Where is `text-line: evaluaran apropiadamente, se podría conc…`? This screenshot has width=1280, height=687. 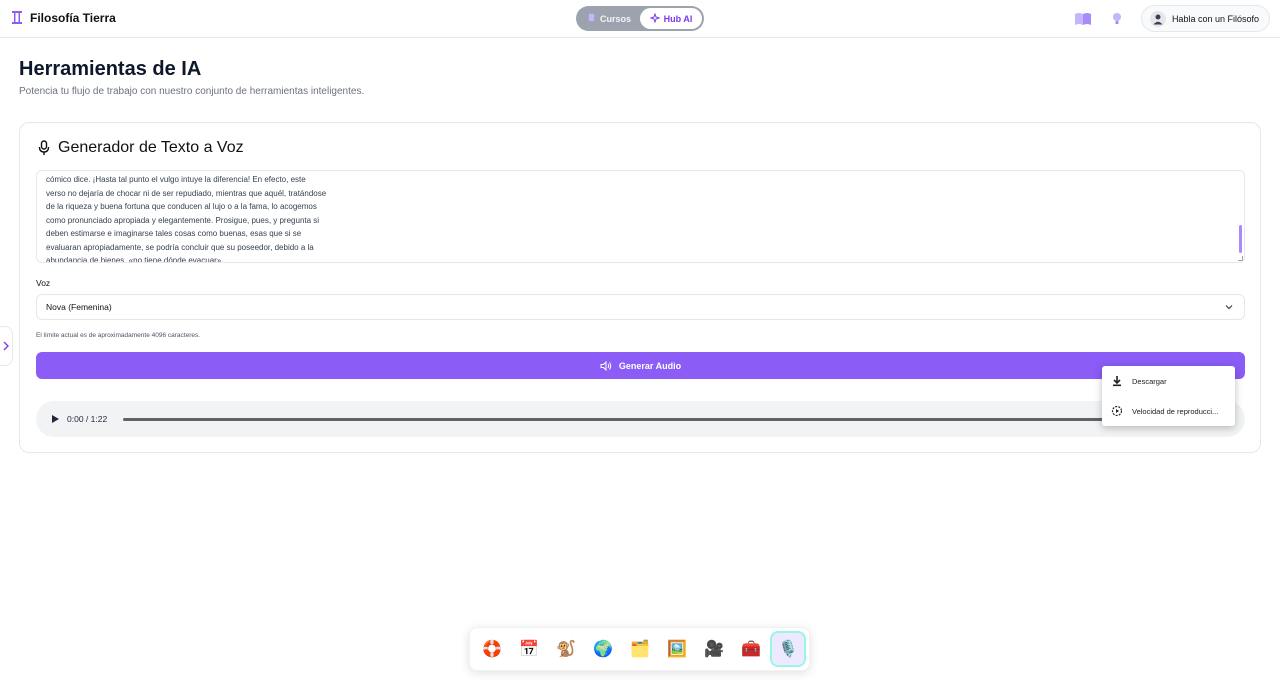
text-line: evaluaran apropiadamente, se podría conc… is located at coordinates (180, 247).